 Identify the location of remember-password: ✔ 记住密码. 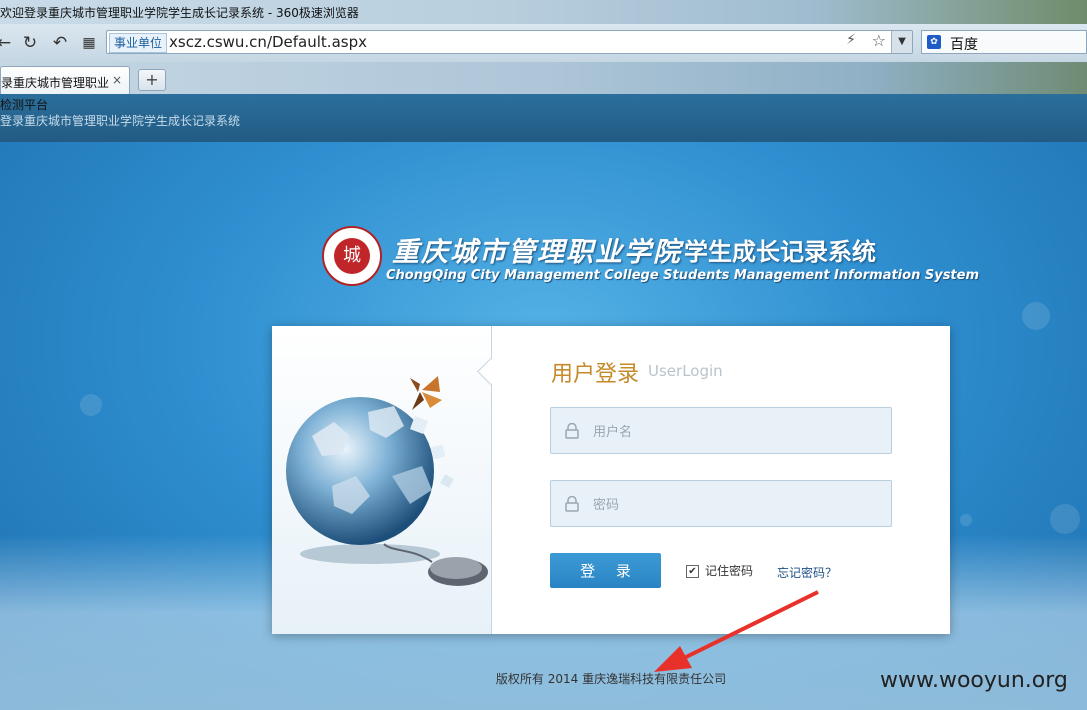
(719, 570).